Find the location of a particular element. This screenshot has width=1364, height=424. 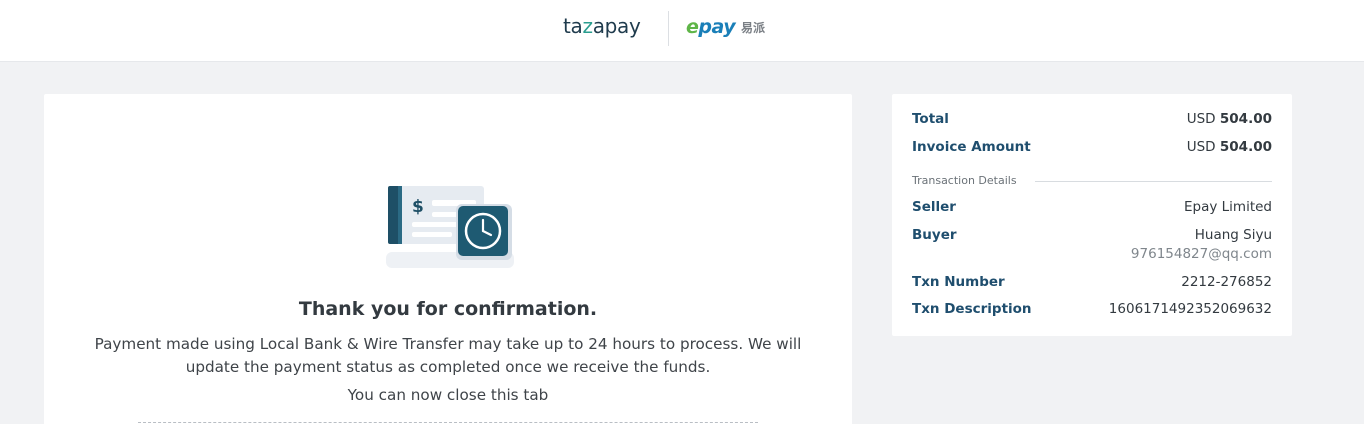

txn-number-label: Txn Number is located at coordinates (958, 282).